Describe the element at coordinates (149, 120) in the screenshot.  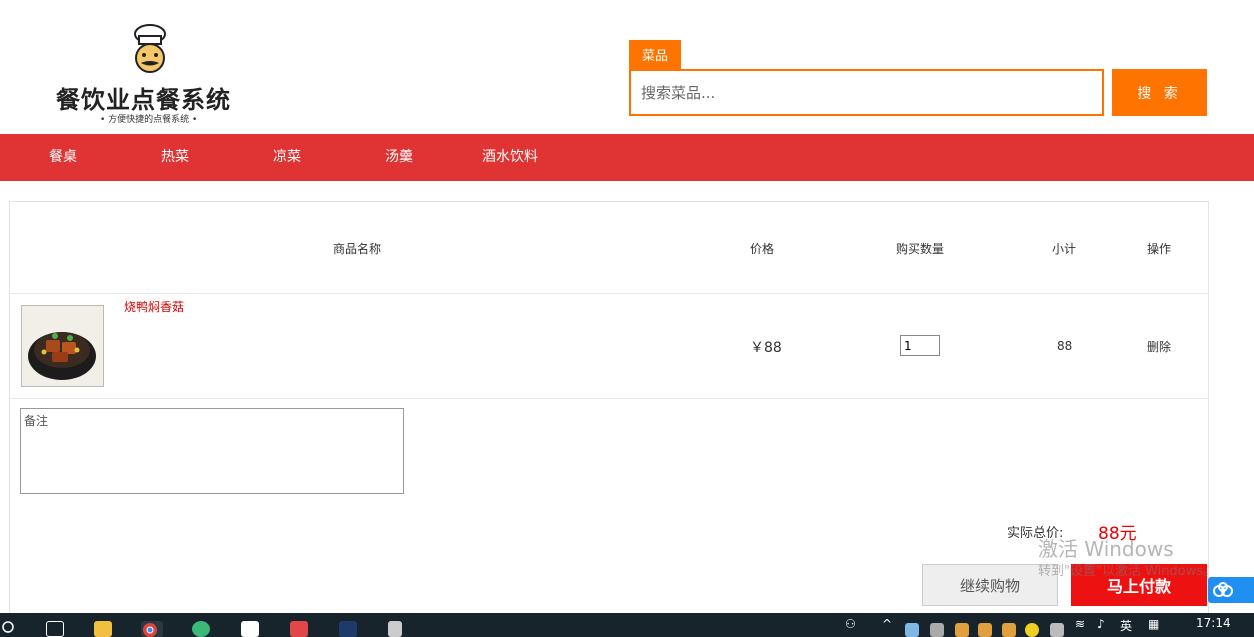
I see `logo-subtitle: • 方便快捷的点餐系统 •` at that location.